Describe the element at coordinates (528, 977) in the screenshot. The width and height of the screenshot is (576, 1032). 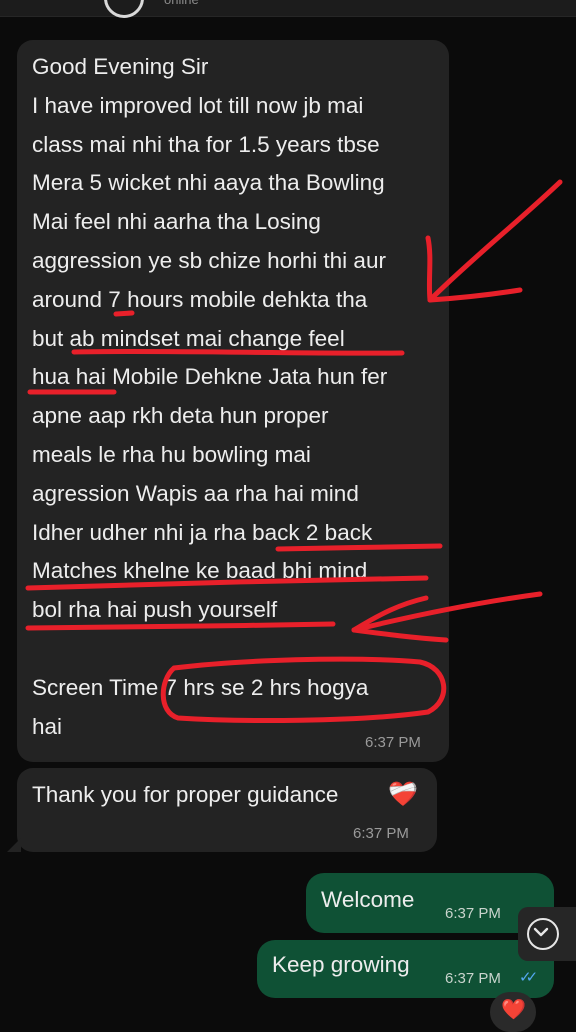
I see `read-receipt-icon: ✓✓` at that location.